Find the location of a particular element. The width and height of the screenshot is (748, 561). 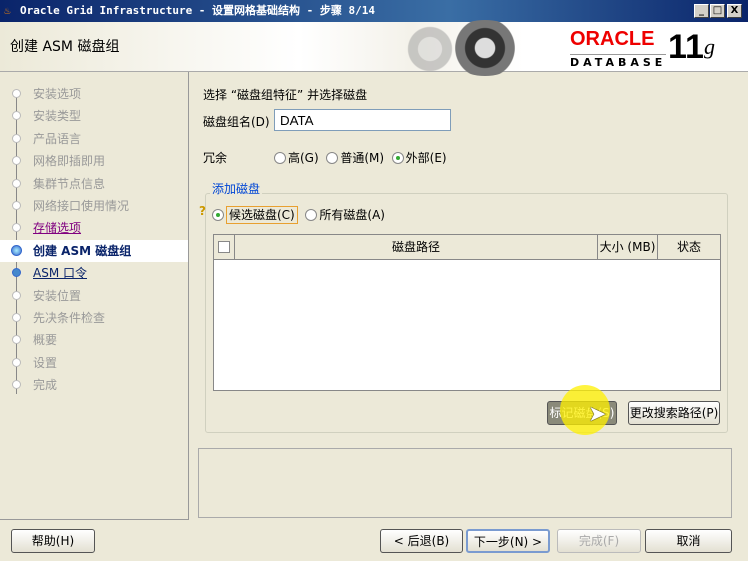

select-all-checkbox is located at coordinates (224, 247).